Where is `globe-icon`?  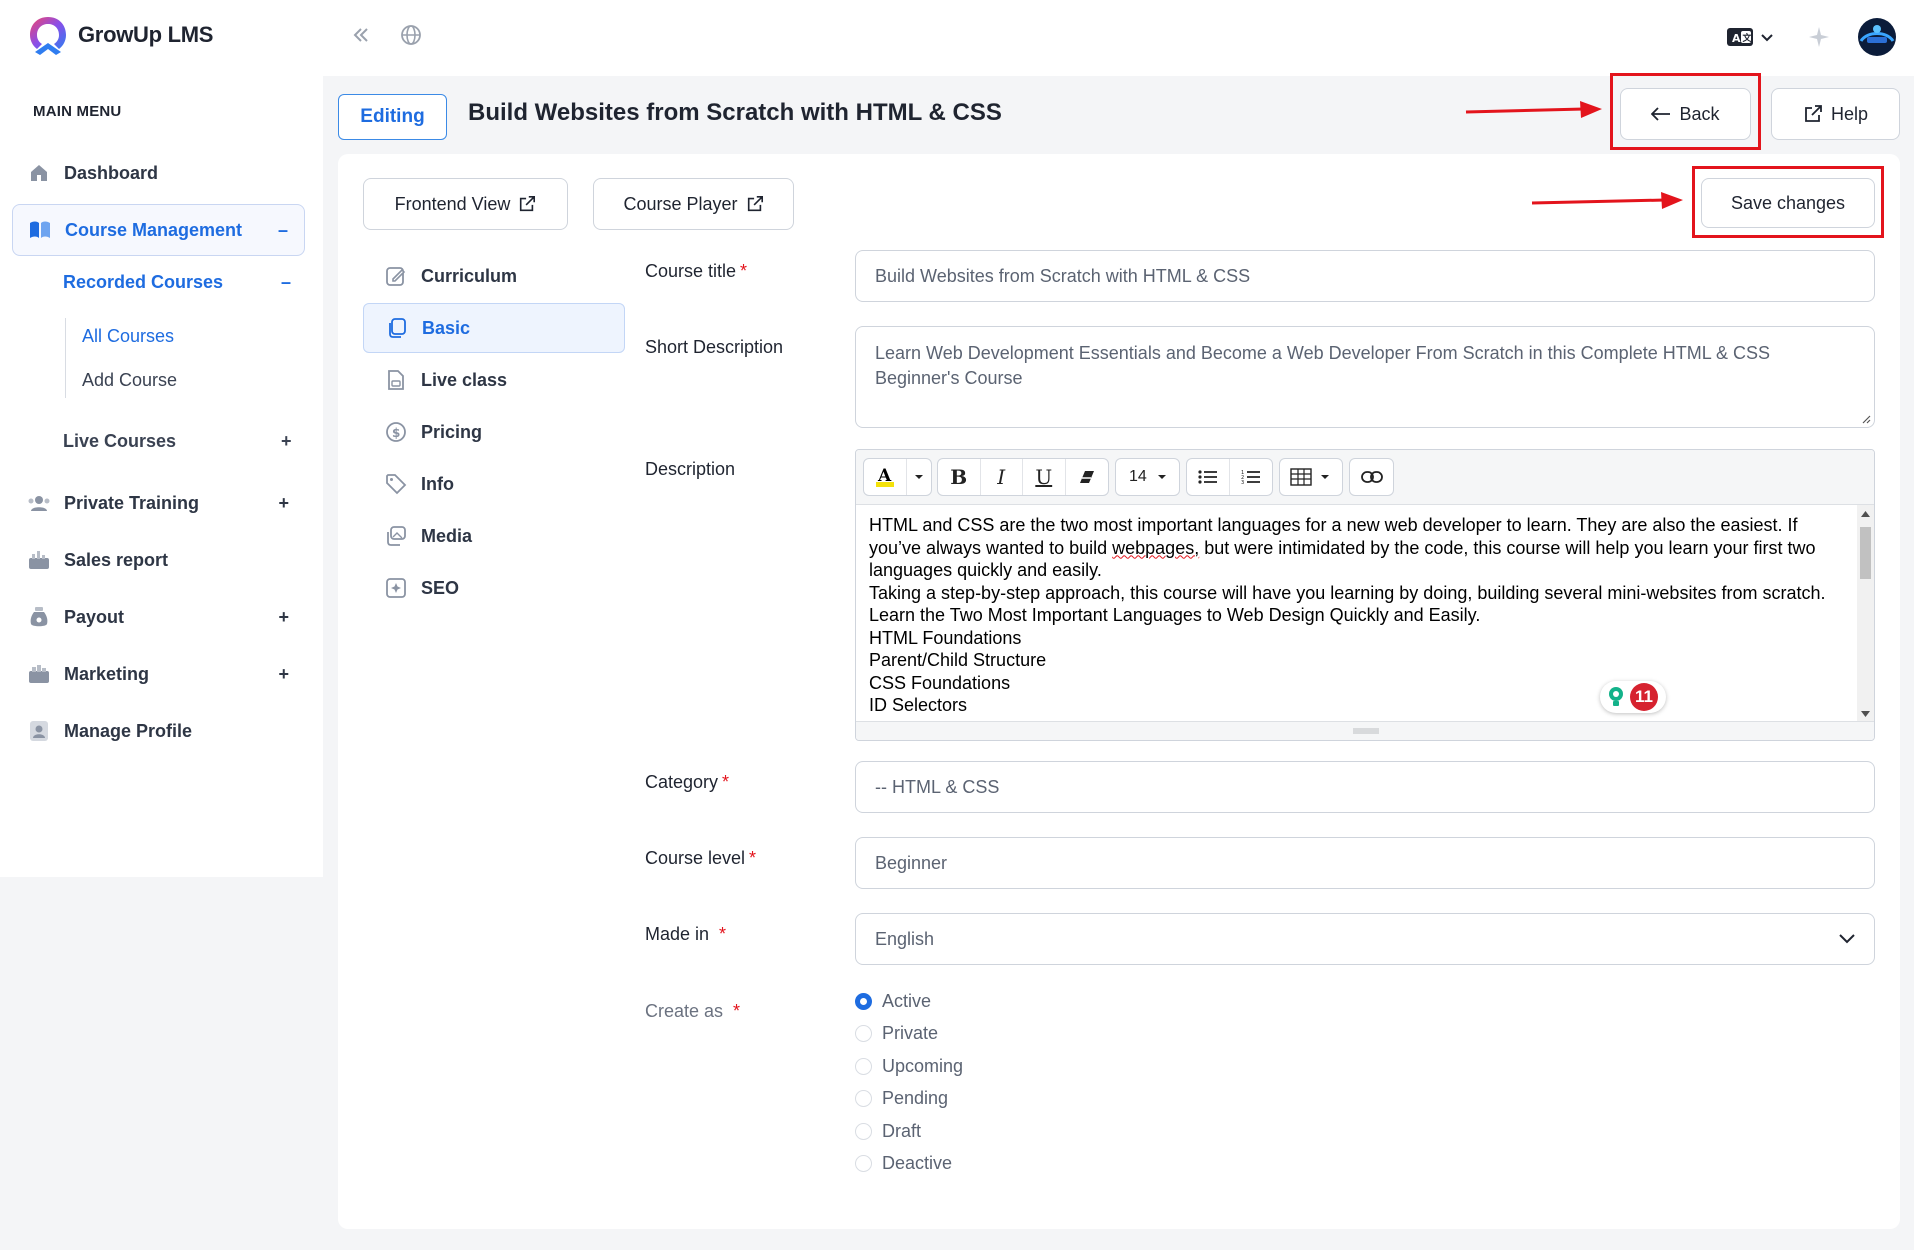
globe-icon is located at coordinates (411, 37).